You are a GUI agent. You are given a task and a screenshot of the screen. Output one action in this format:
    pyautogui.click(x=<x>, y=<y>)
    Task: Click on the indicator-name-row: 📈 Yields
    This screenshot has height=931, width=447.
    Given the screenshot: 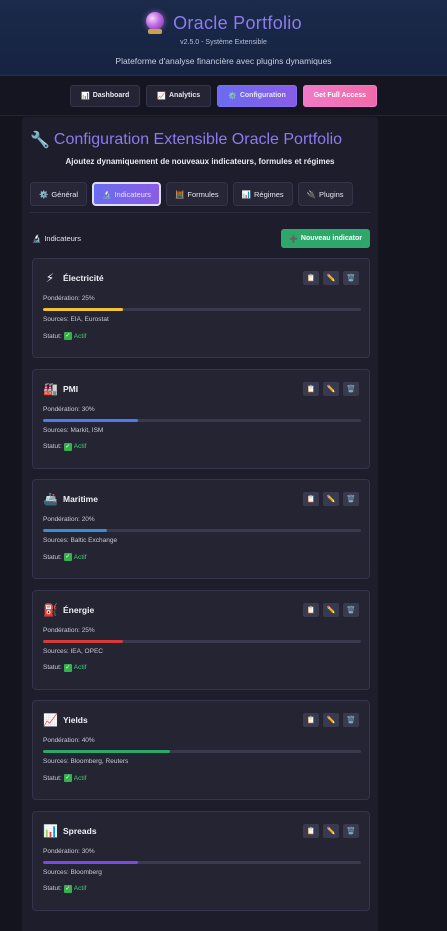 What is the action you would take?
    pyautogui.click(x=65, y=720)
    